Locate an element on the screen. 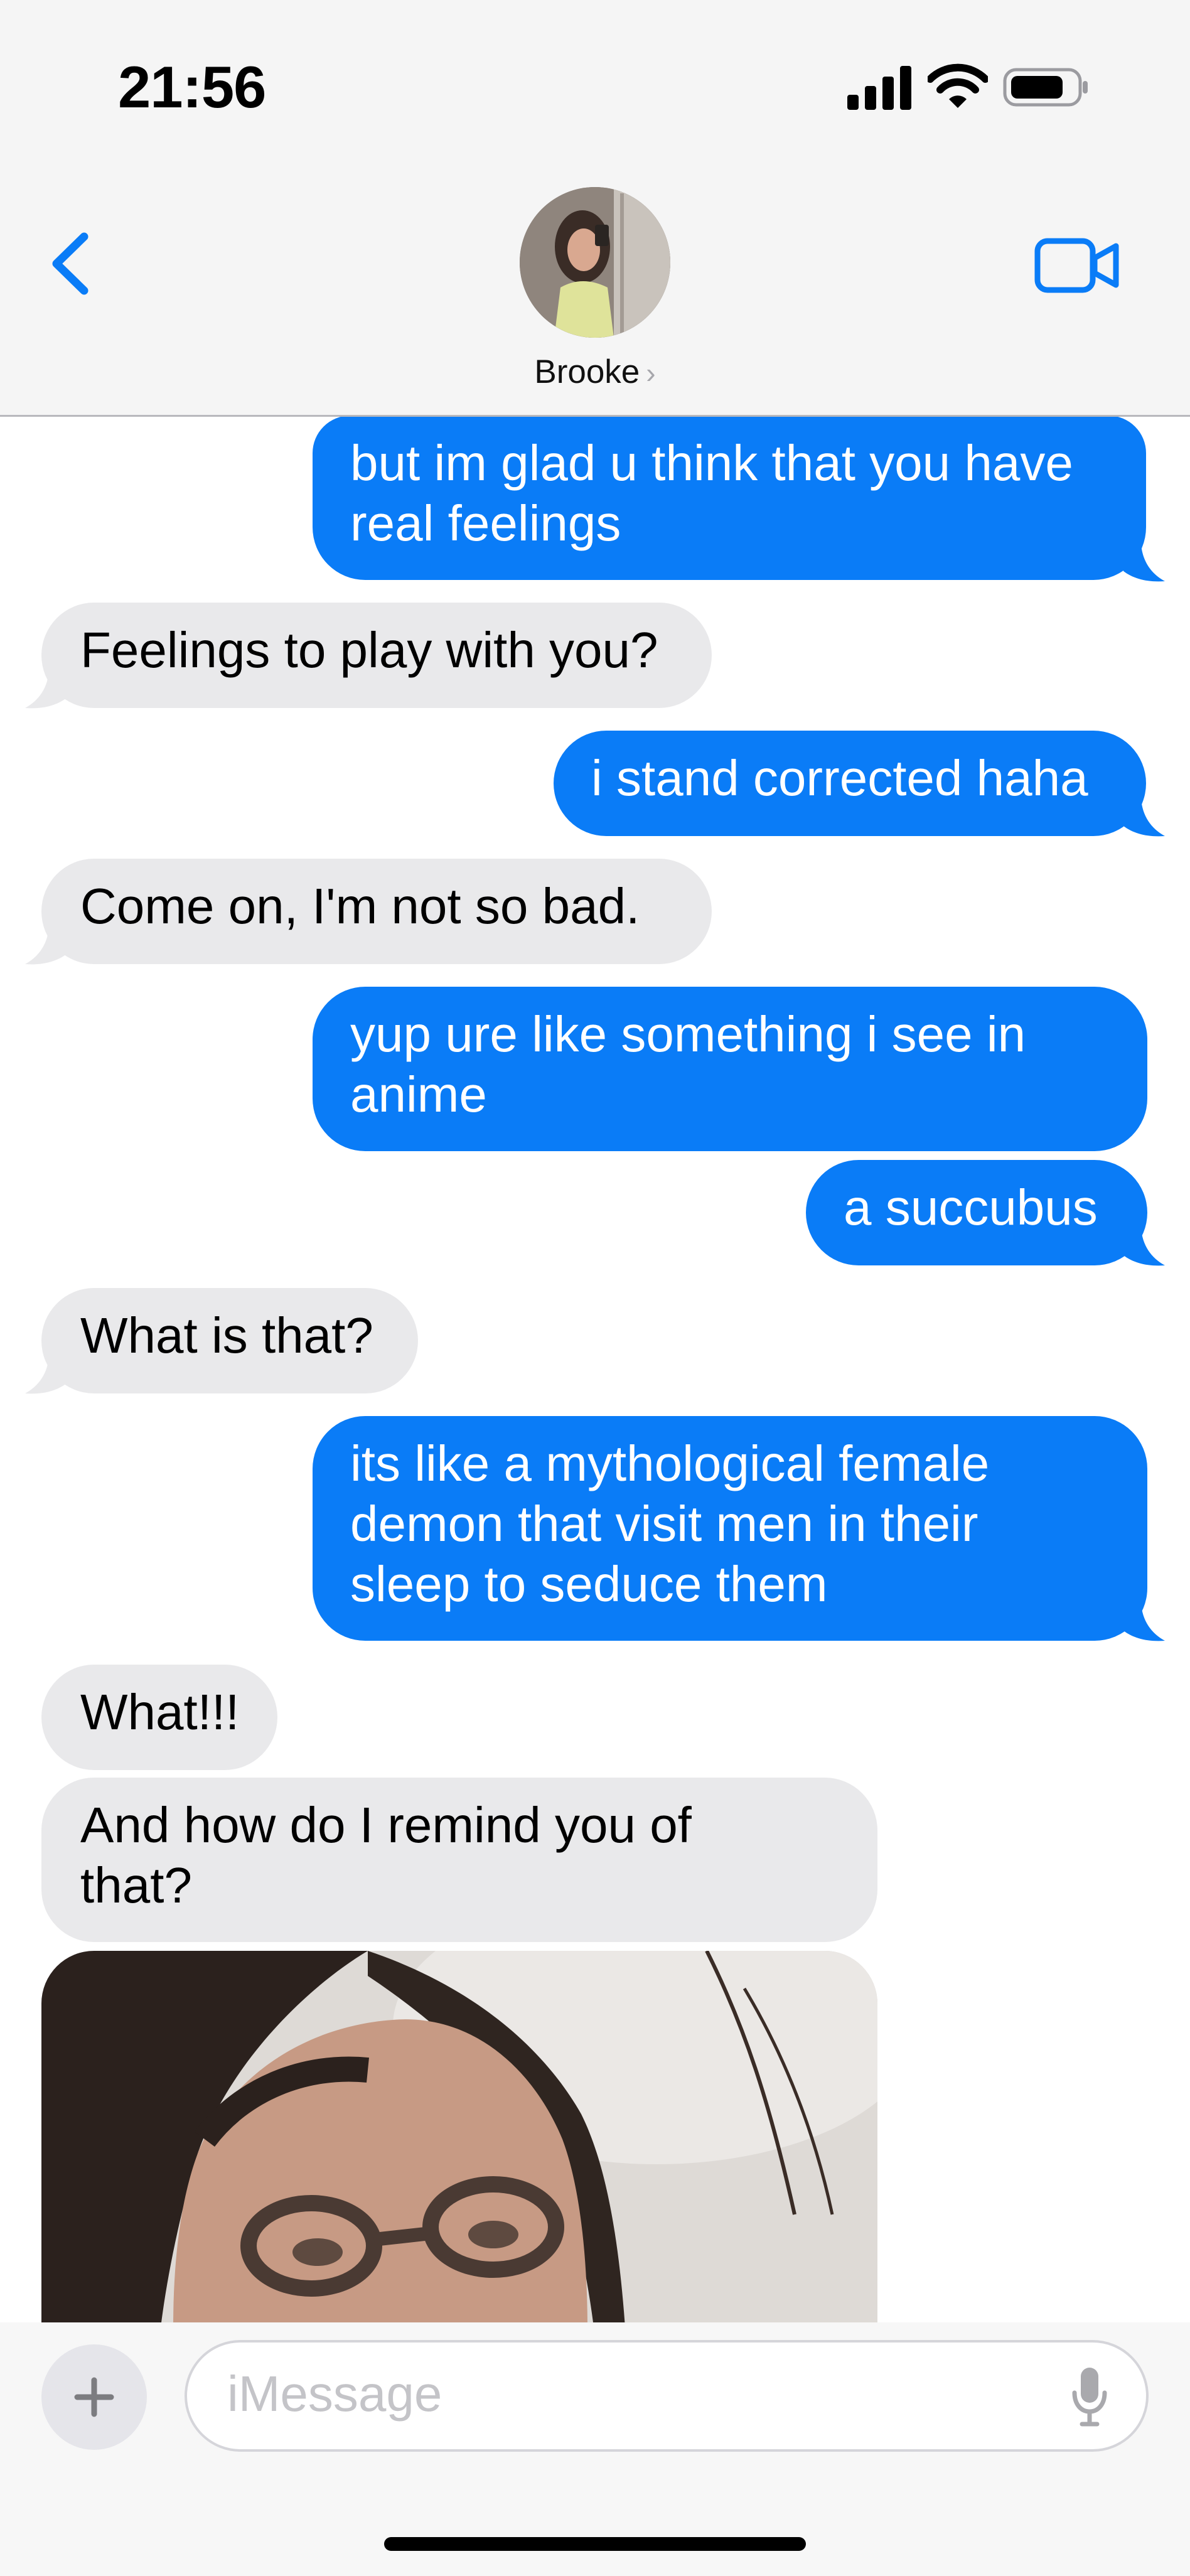 This screenshot has height=2576, width=1190. photo-attachment is located at coordinates (459, 2139).